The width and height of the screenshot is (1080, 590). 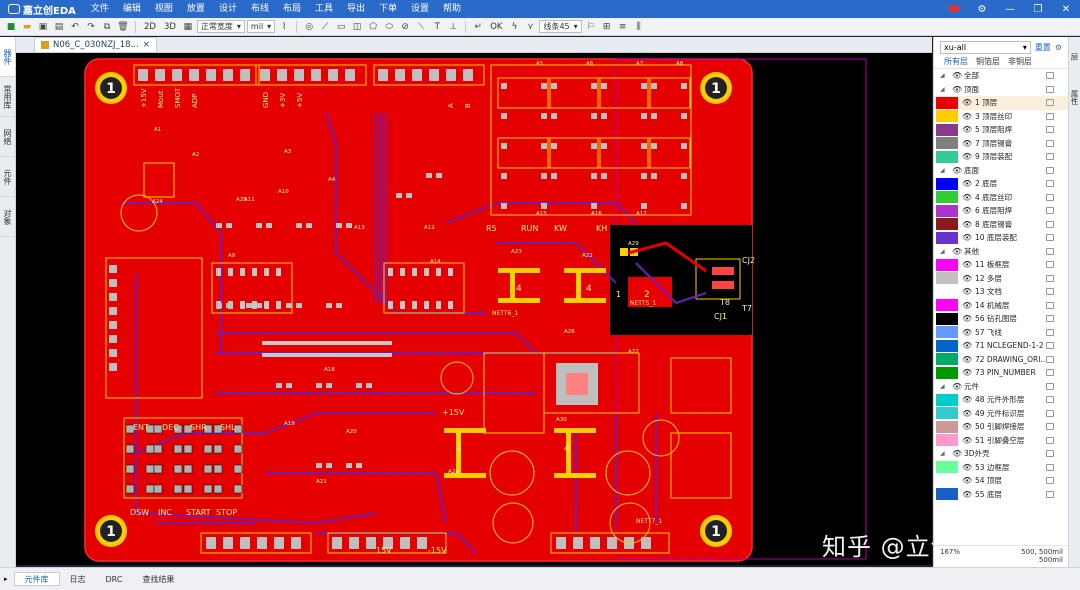 I want to click on redo-icon: ↷, so click(x=91, y=27).